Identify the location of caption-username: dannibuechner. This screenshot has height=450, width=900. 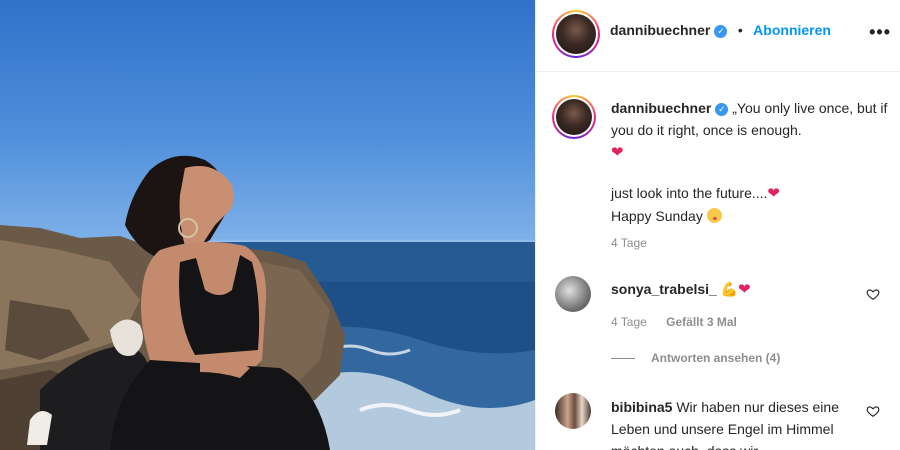
(661, 108).